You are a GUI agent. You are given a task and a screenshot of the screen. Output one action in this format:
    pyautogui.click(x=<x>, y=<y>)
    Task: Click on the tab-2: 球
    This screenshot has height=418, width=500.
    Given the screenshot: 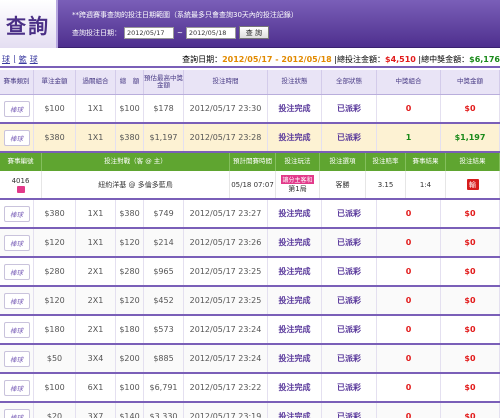 What is the action you would take?
    pyautogui.click(x=34, y=59)
    